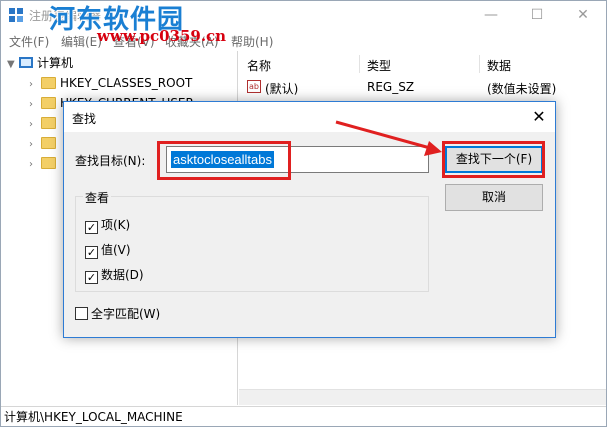 Image resolution: width=607 pixels, height=427 pixels. What do you see at coordinates (26, 62) in the screenshot?
I see `computer-icon` at bounding box center [26, 62].